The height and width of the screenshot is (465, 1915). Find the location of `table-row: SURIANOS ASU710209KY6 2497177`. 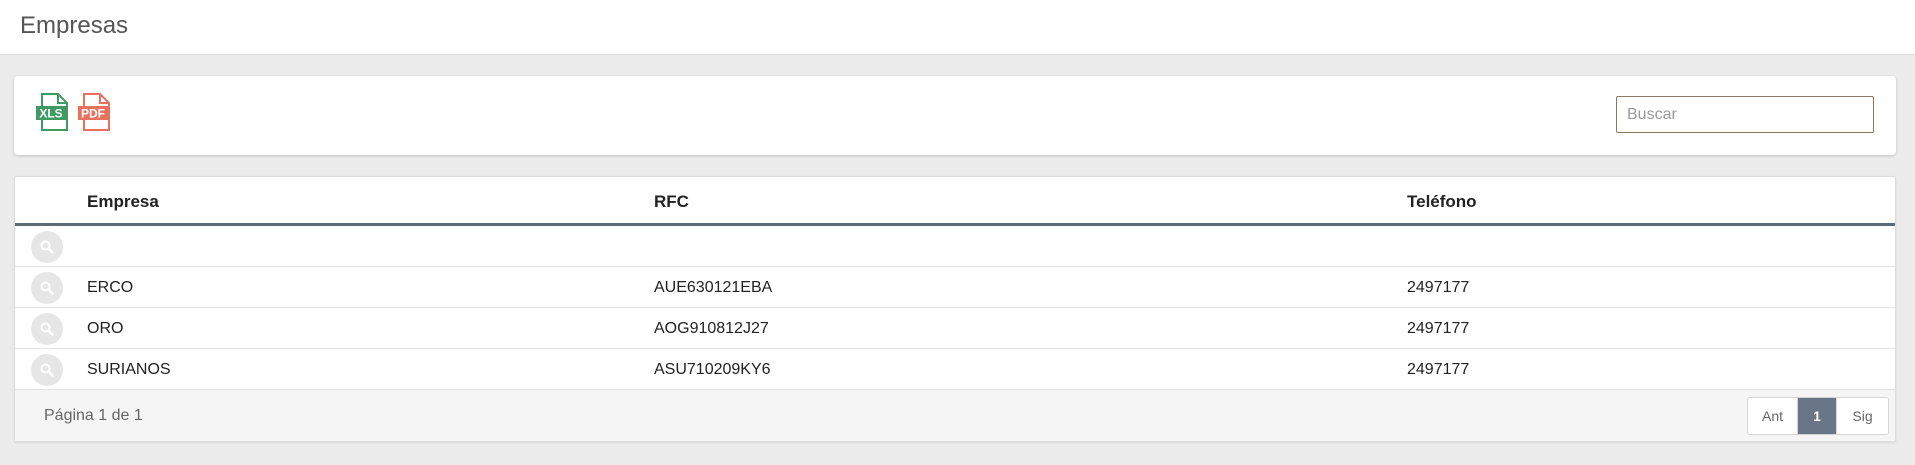

table-row: SURIANOS ASU710209KY6 2497177 is located at coordinates (955, 369).